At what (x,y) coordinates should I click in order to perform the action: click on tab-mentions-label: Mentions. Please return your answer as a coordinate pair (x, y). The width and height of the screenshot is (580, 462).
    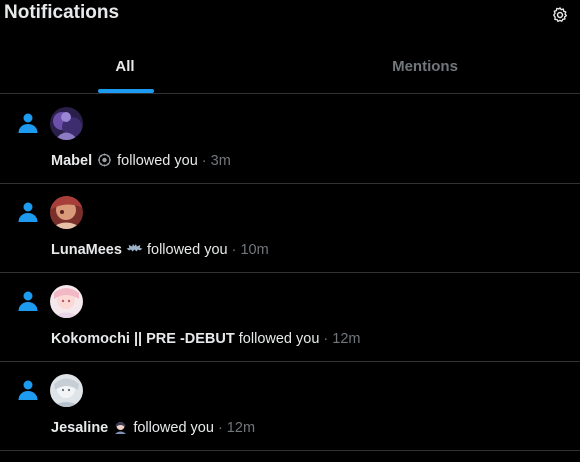
    Looking at the image, I should click on (425, 66).